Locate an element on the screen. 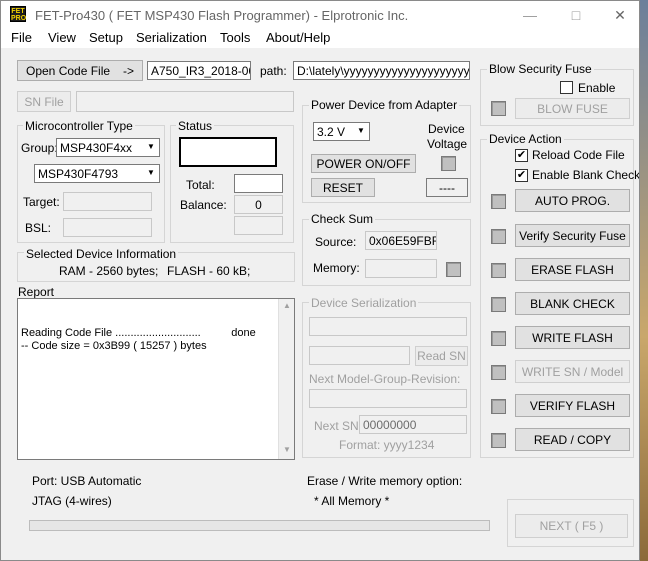 The image size is (648, 561). write-flash-button: WRITE FLASH is located at coordinates (572, 337).